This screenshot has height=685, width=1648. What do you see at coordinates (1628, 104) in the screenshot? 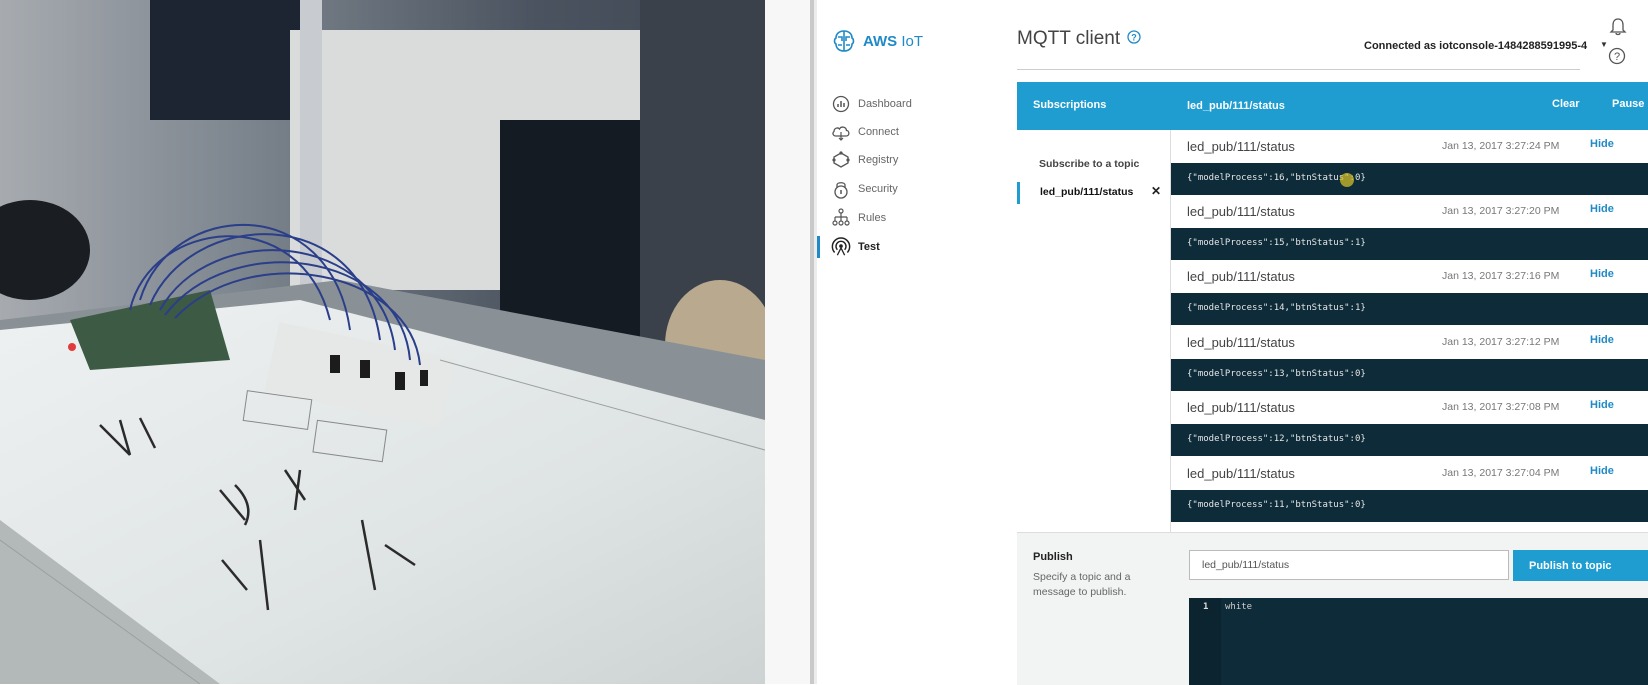
I see `pause-button: Pause` at bounding box center [1628, 104].